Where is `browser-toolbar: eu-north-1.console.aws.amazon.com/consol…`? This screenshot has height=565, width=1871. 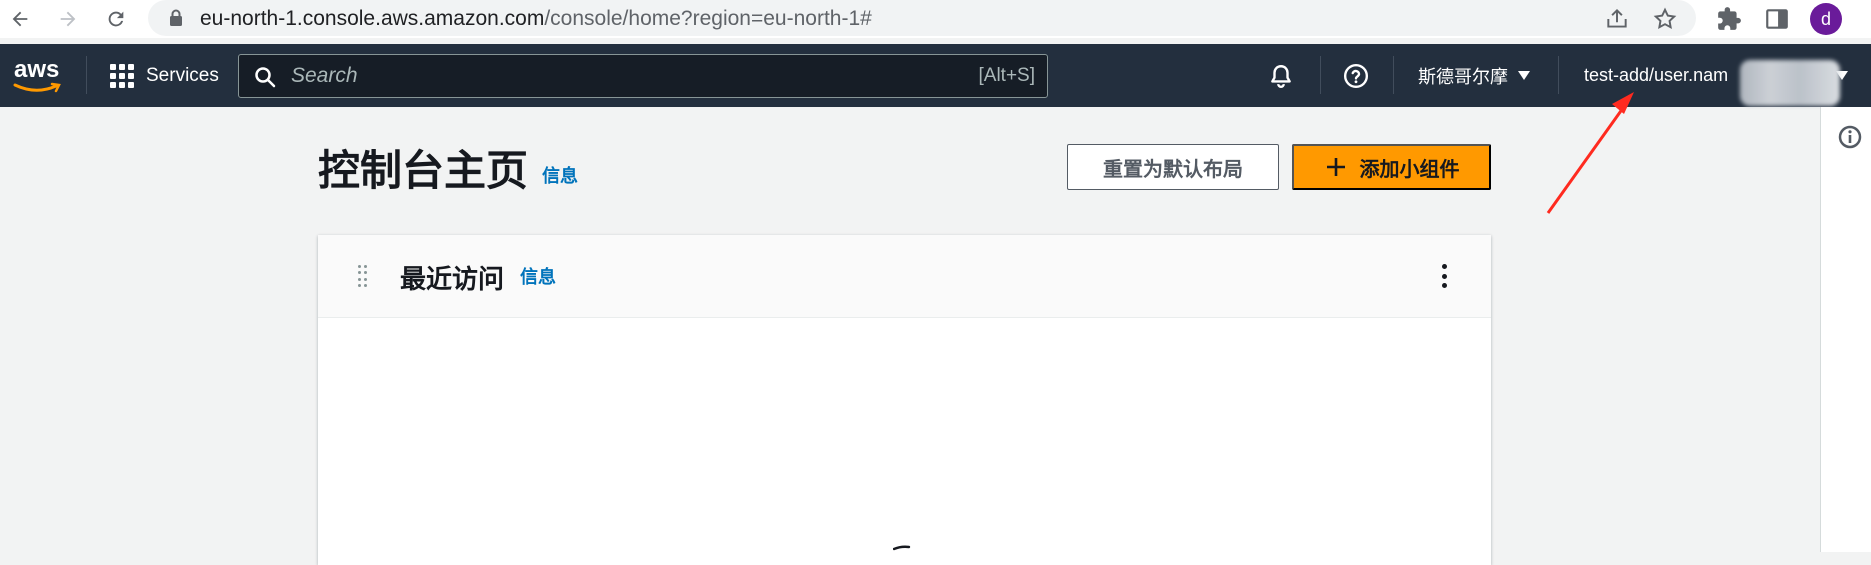 browser-toolbar: eu-north-1.console.aws.amazon.com/consol… is located at coordinates (935, 19).